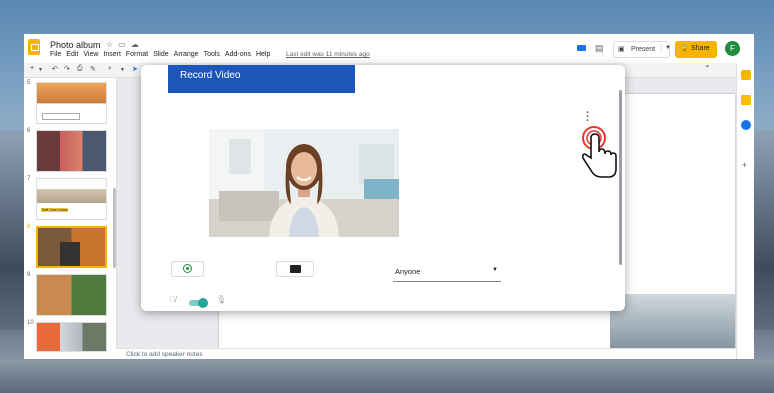  I want to click on thumbnail-photo, so click(70, 254).